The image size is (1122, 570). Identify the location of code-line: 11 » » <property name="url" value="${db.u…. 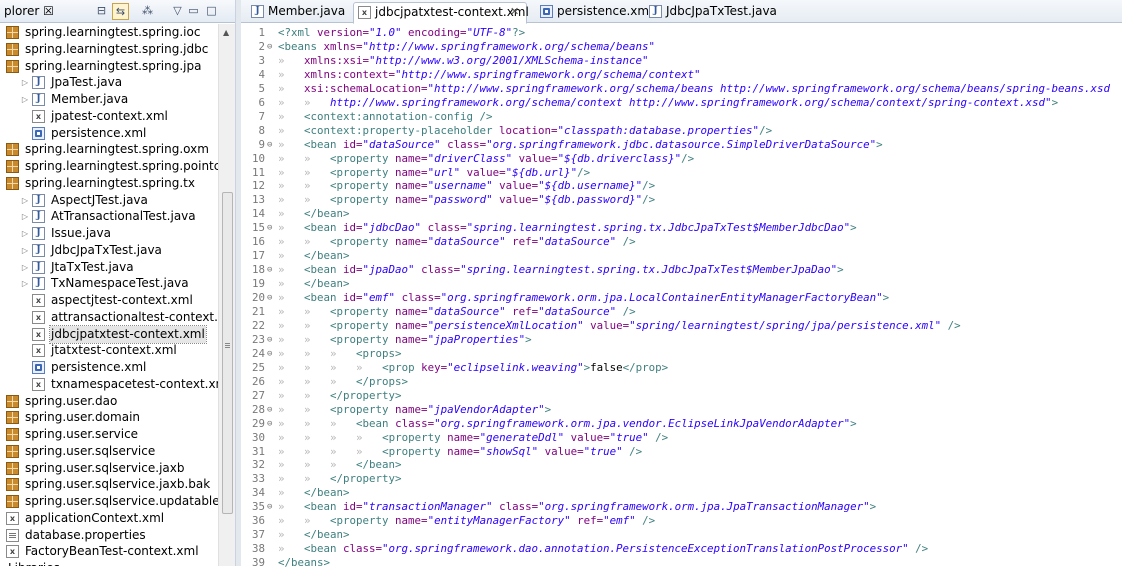
(681, 173).